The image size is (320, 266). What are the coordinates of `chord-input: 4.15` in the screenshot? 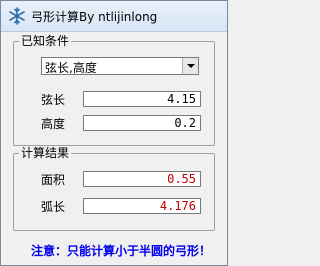 It's located at (142, 99).